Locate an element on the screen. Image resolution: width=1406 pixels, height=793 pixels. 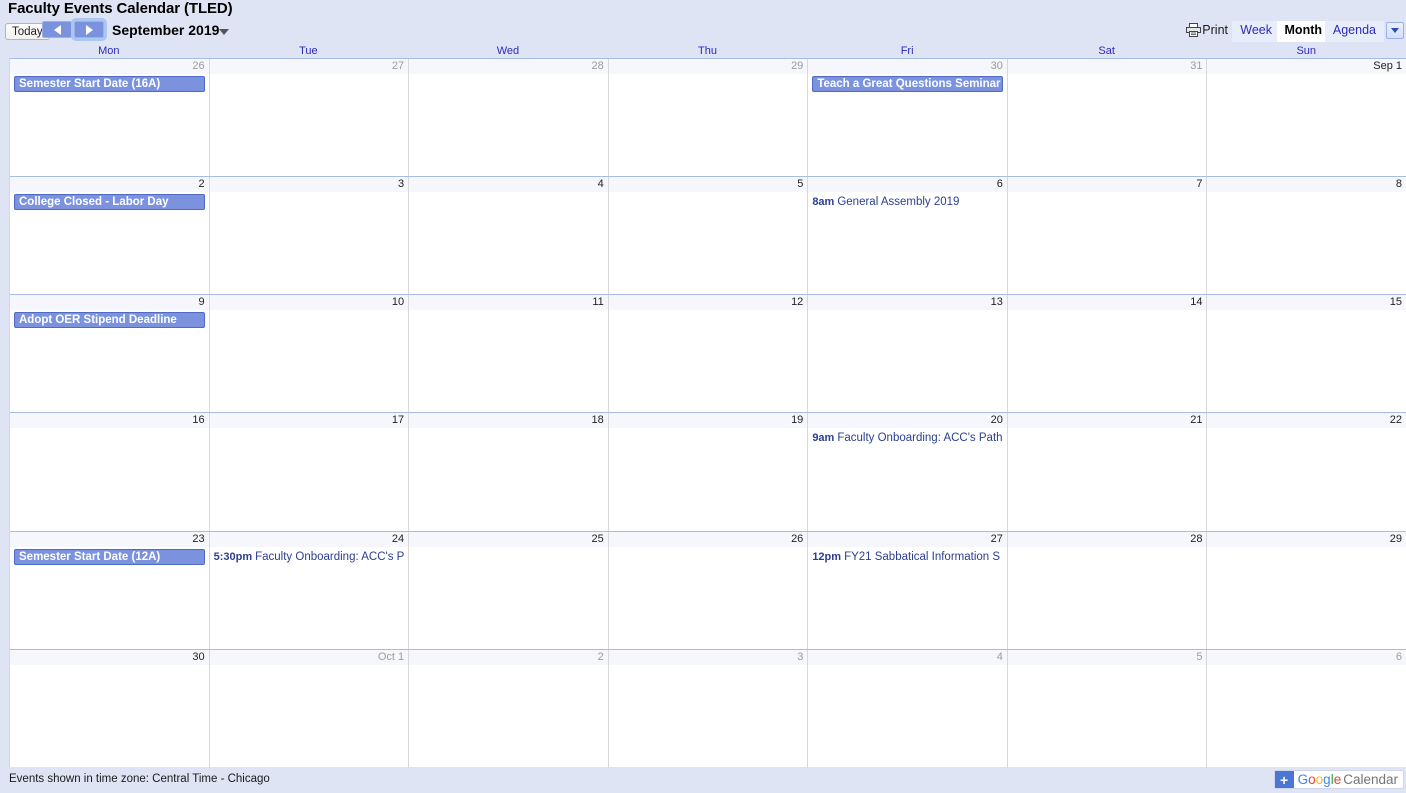
day-number: 31 is located at coordinates (1107, 66).